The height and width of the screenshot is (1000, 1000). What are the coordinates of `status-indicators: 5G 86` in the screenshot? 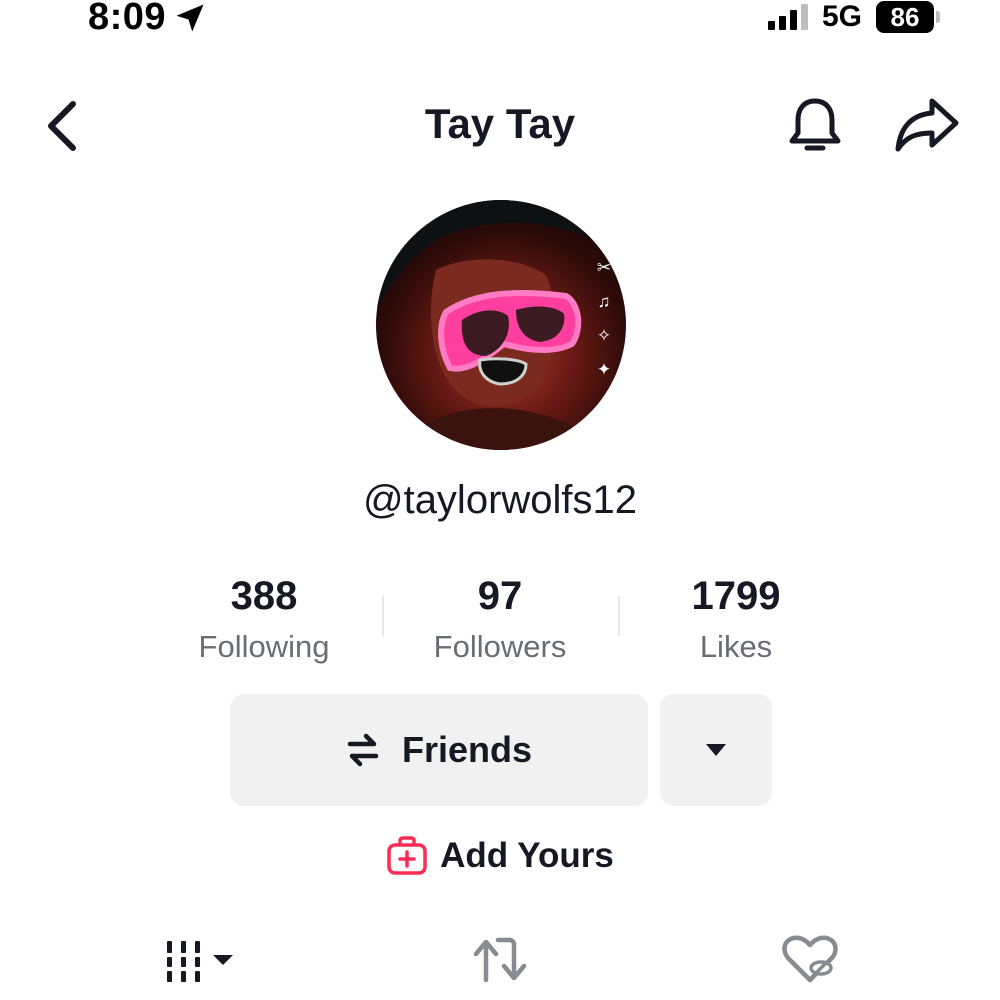 It's located at (853, 17).